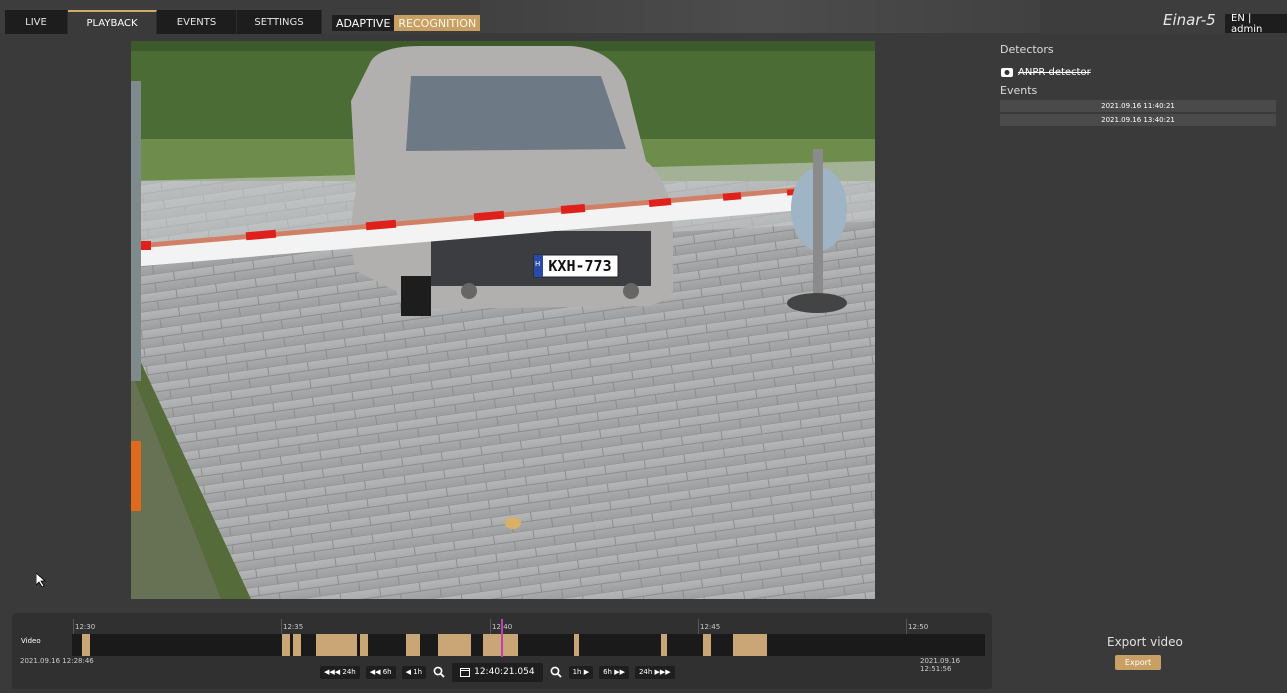  I want to click on calendar-icon, so click(465, 672).